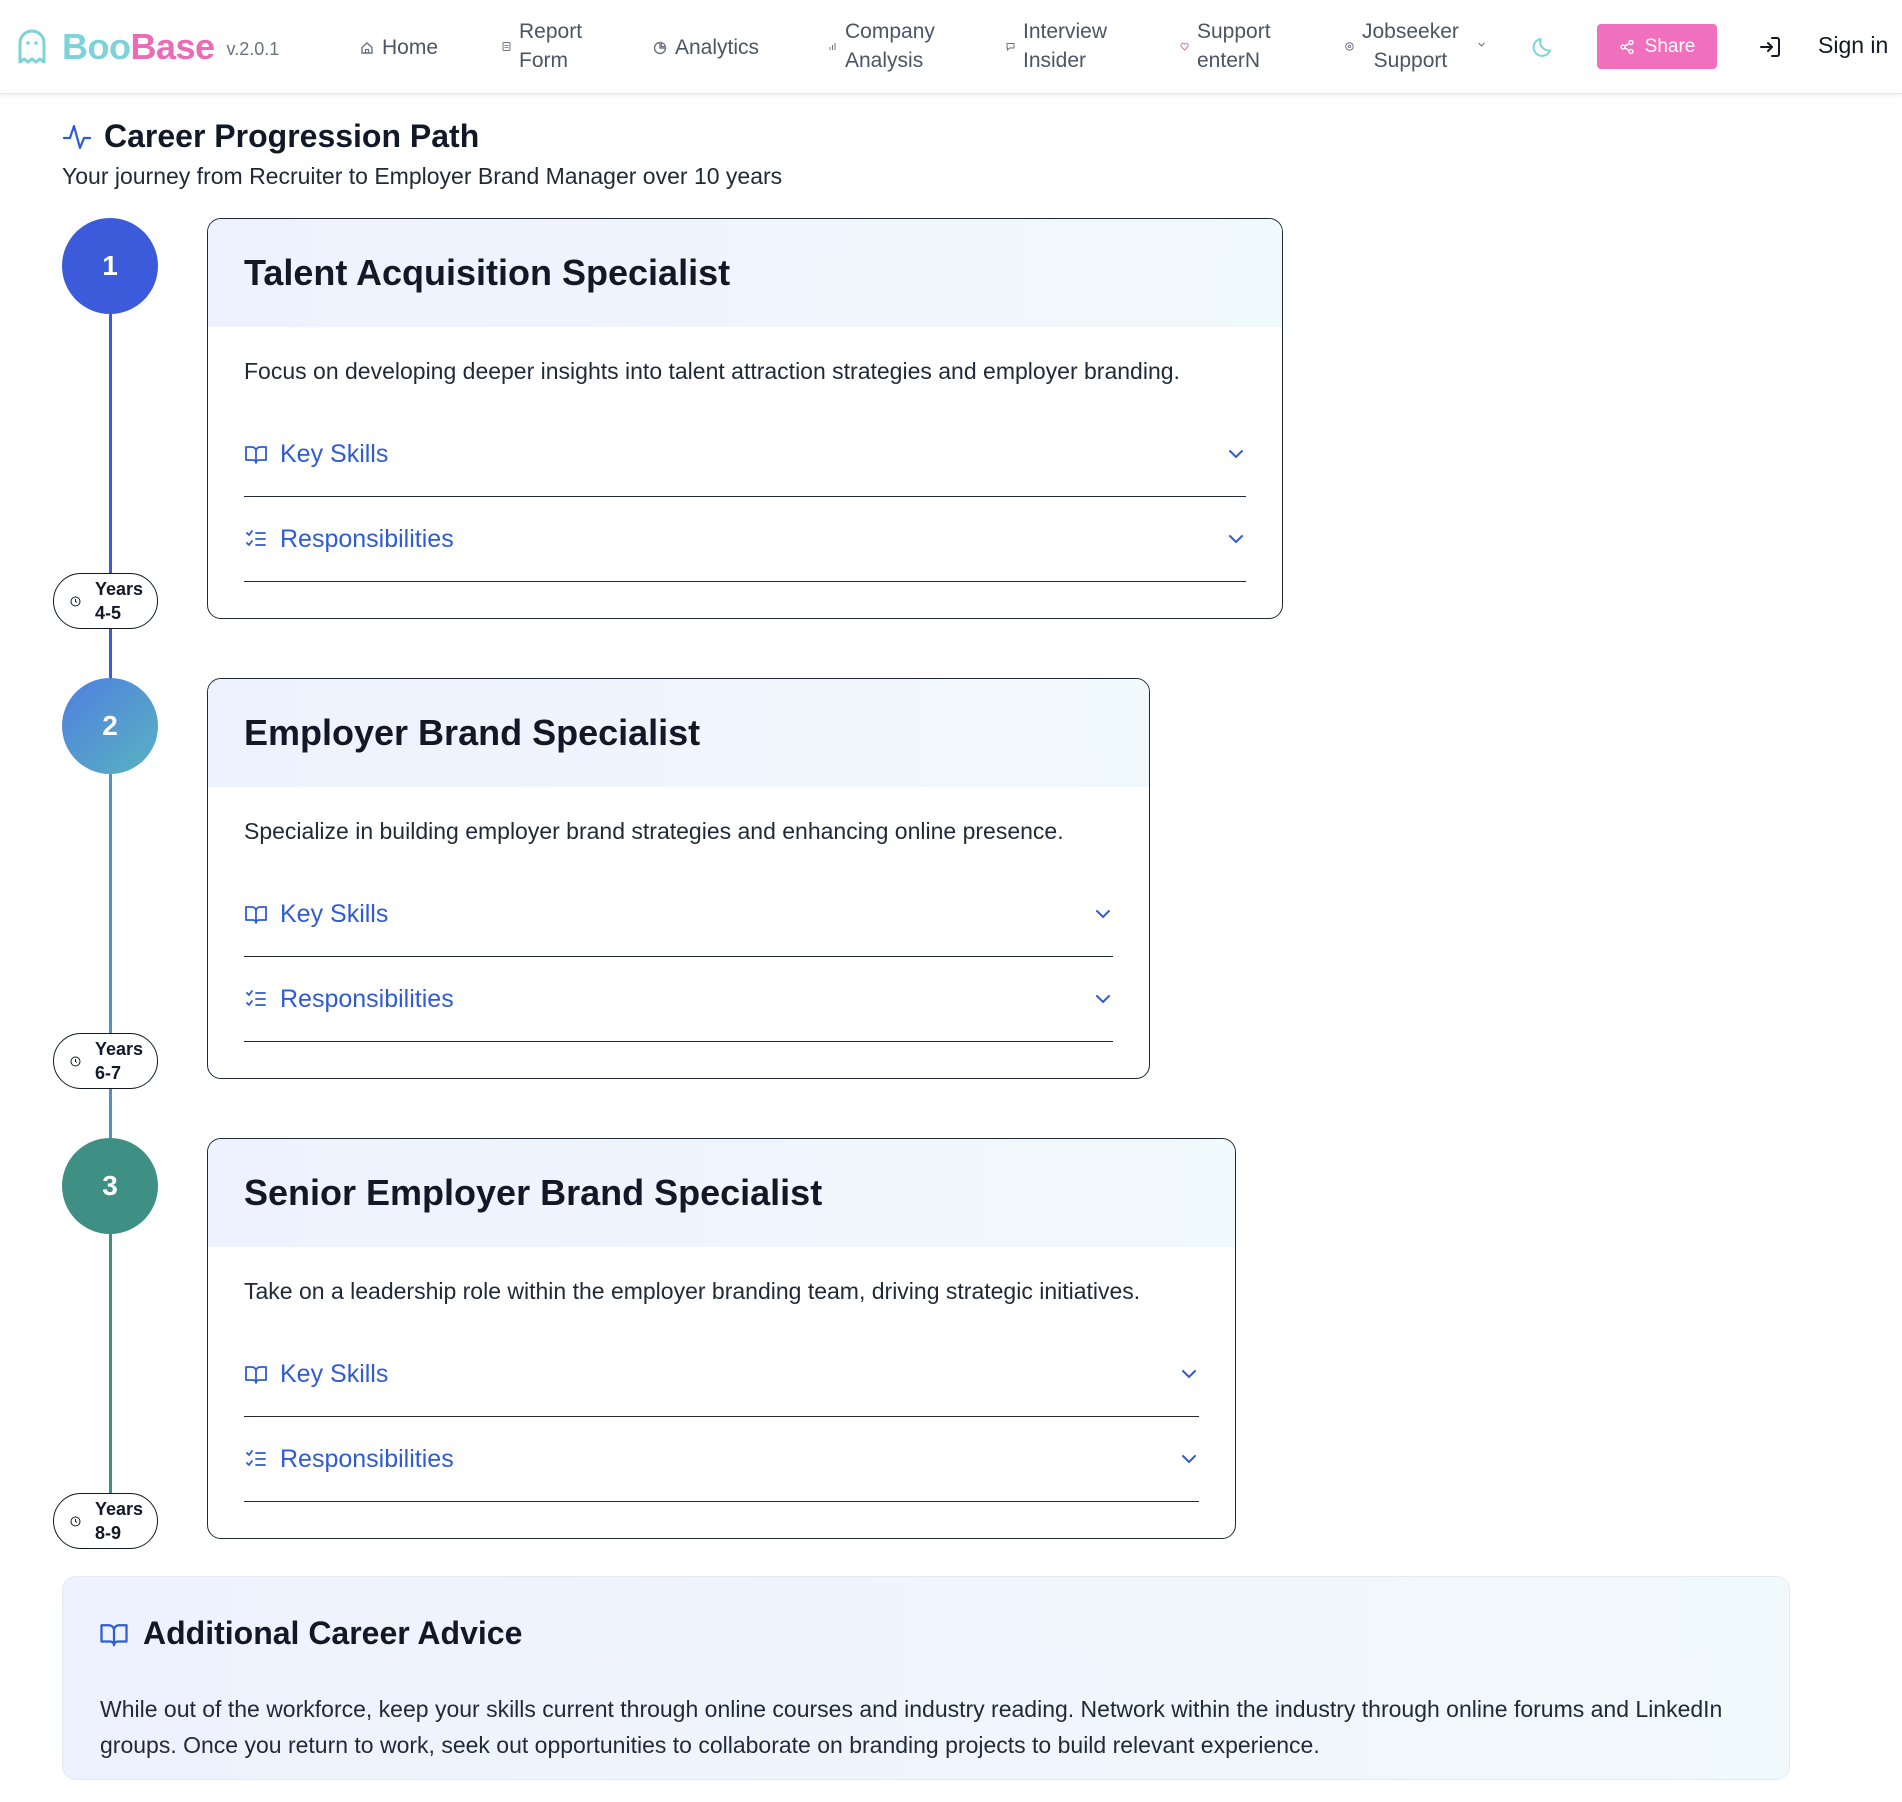 The image size is (1902, 1802). I want to click on years-badge-label: Years 4-5, so click(119, 601).